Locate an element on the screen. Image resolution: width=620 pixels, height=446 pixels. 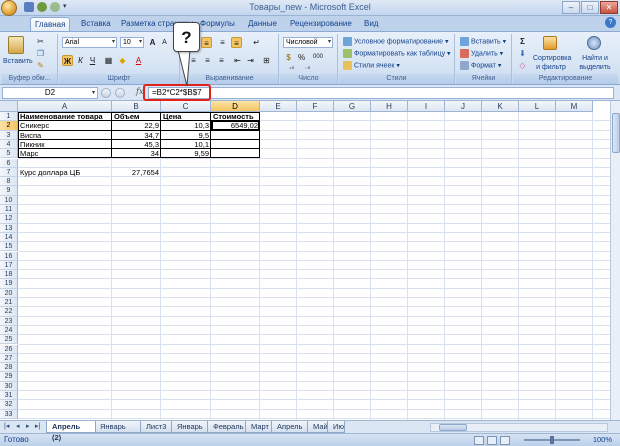
tab-insert: Вставка is located at coordinates (96, 24).